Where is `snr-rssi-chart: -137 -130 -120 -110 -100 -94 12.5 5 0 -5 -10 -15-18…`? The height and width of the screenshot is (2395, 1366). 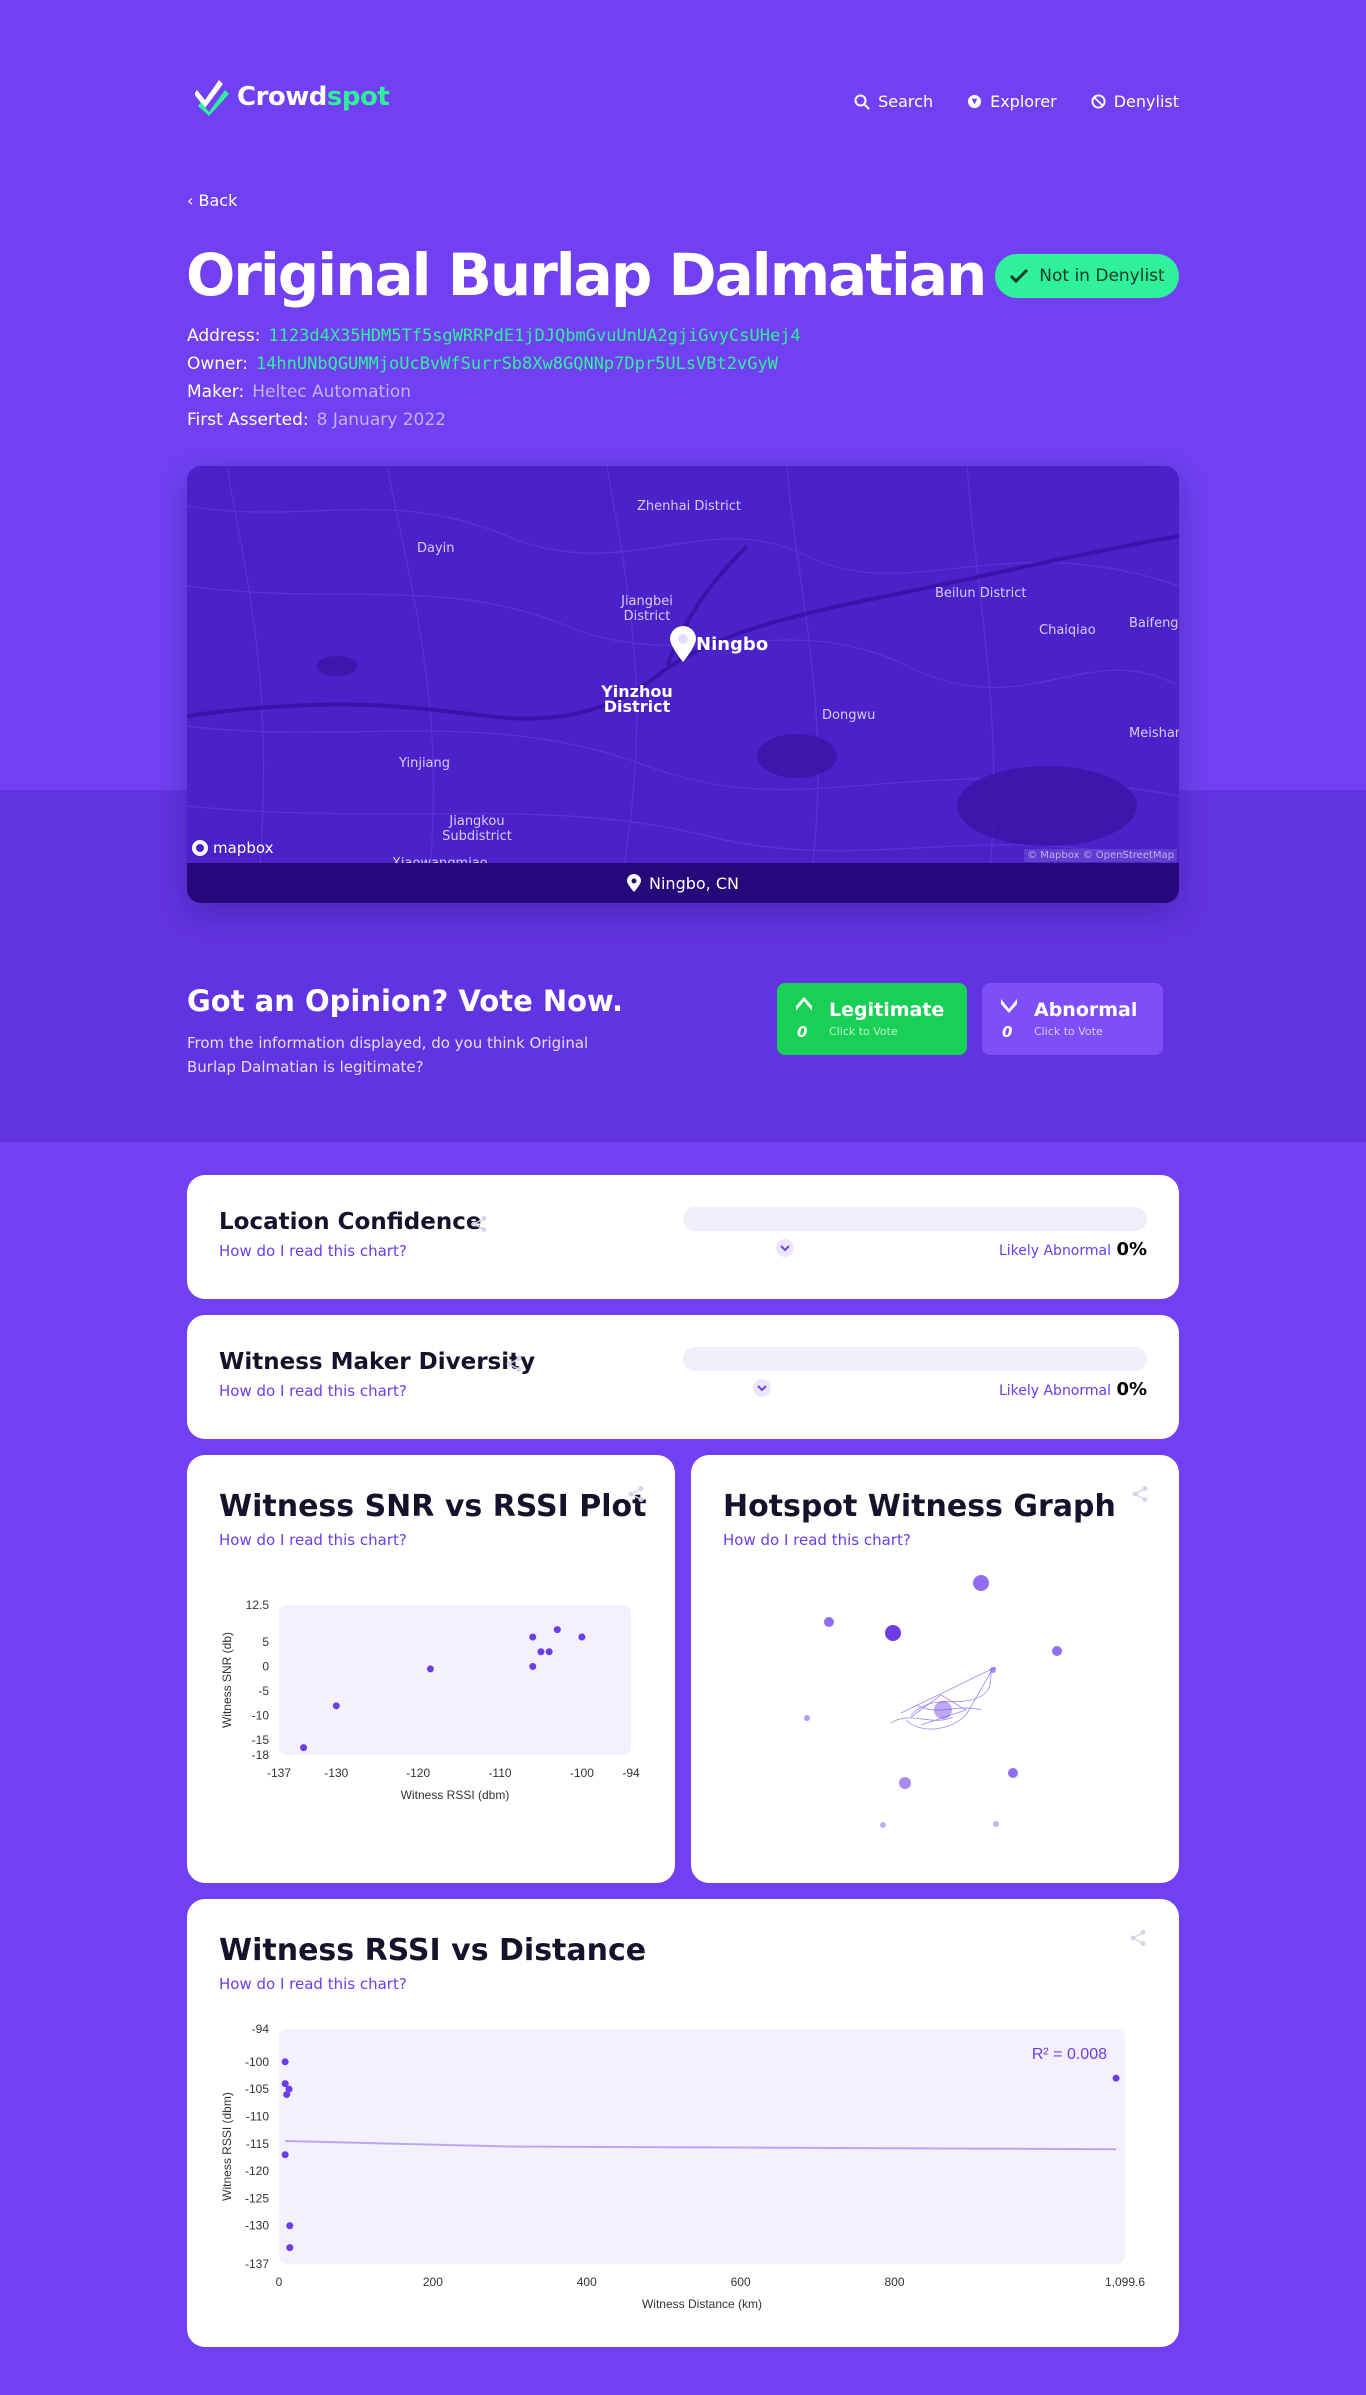
snr-rssi-chart: -137 -130 -120 -110 -100 -94 12.5 5 0 -5 -10 -15-18… is located at coordinates (430, 1700).